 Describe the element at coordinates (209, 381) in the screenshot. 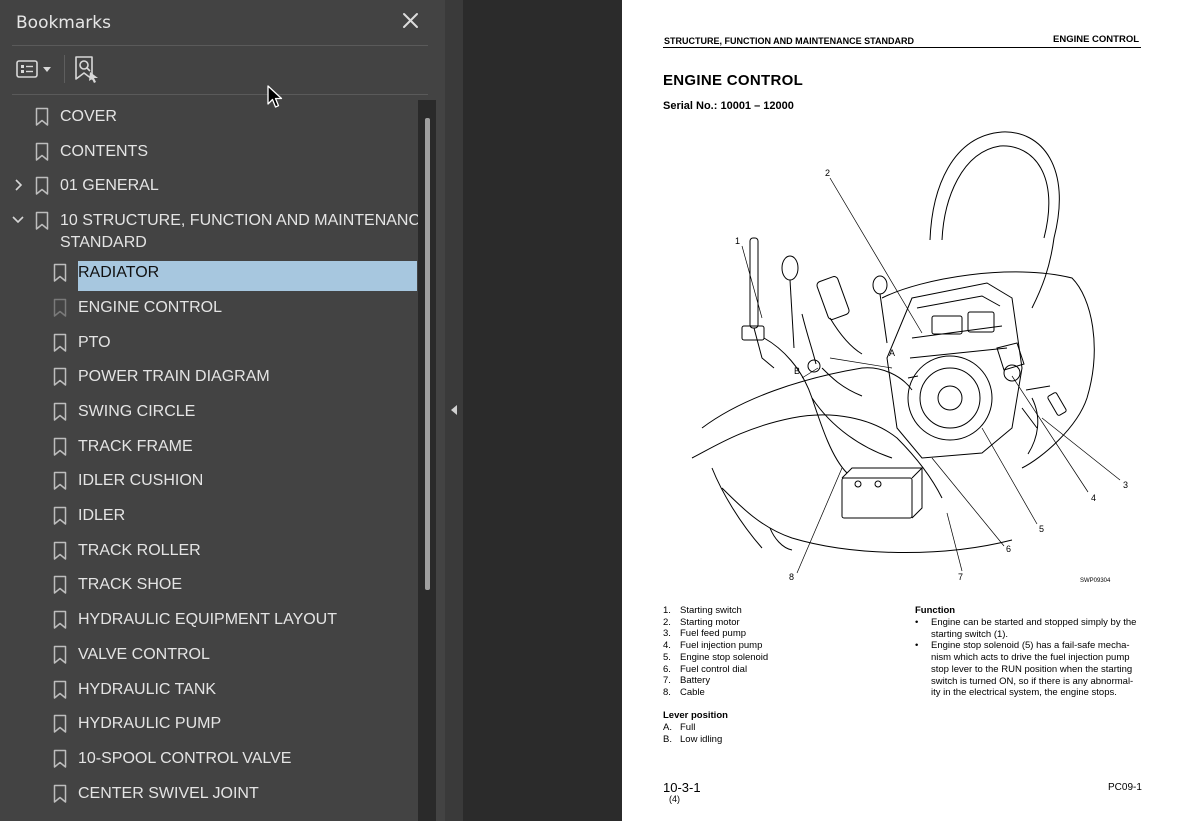

I see `bookmark-item: POWER TRAIN DIAGRAM` at that location.